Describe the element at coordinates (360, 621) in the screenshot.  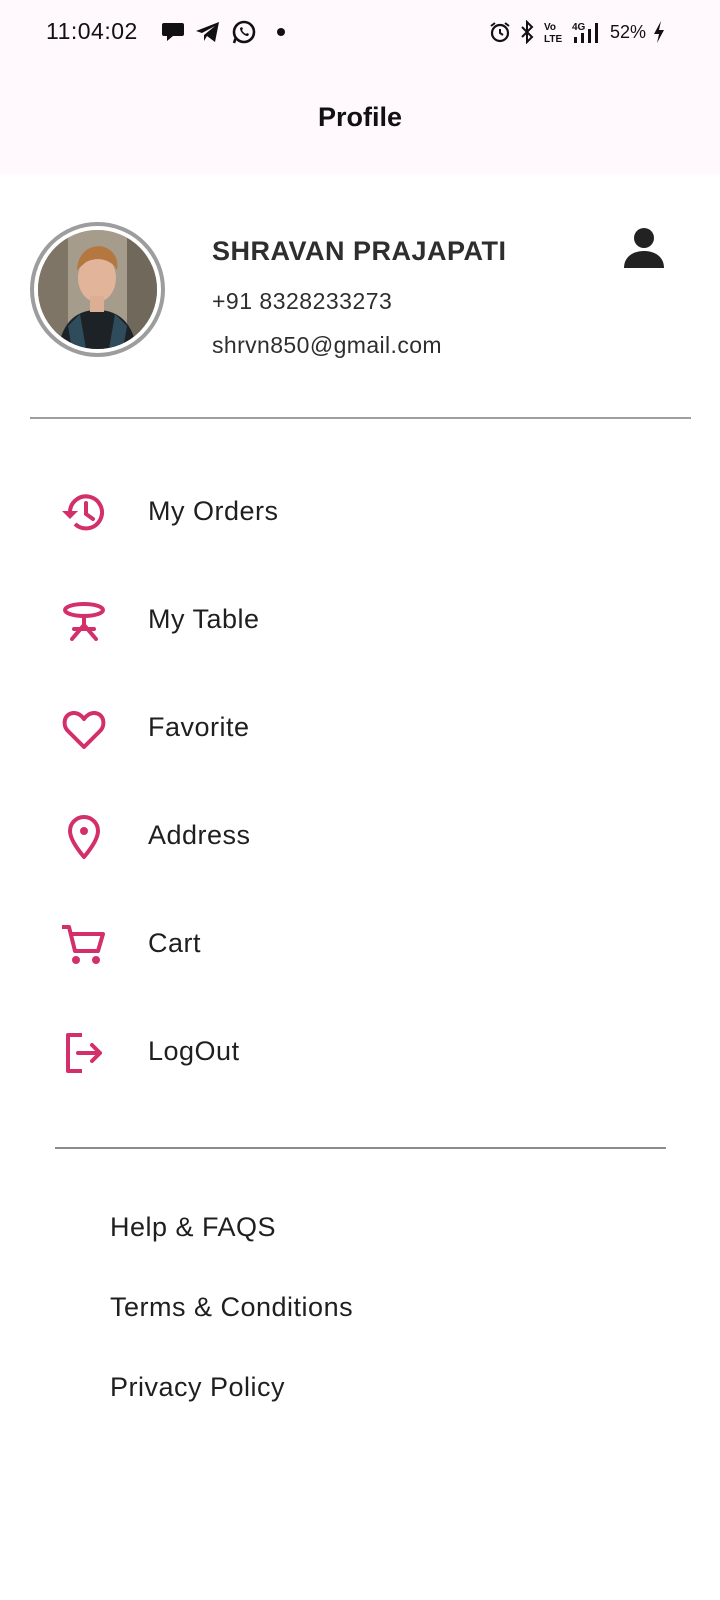
I see `menu-item-my-table: My Table` at that location.